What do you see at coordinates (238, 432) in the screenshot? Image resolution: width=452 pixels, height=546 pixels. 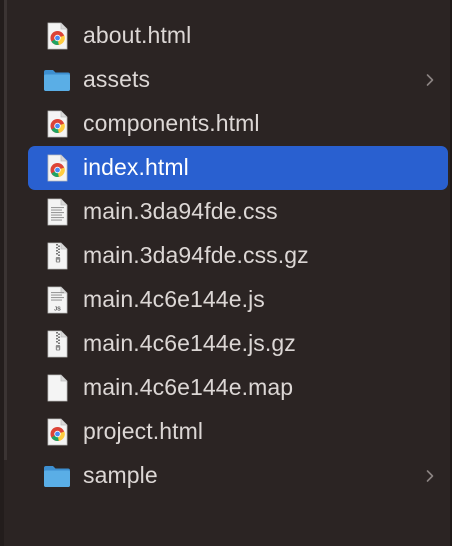 I see `file-row: project.html` at bounding box center [238, 432].